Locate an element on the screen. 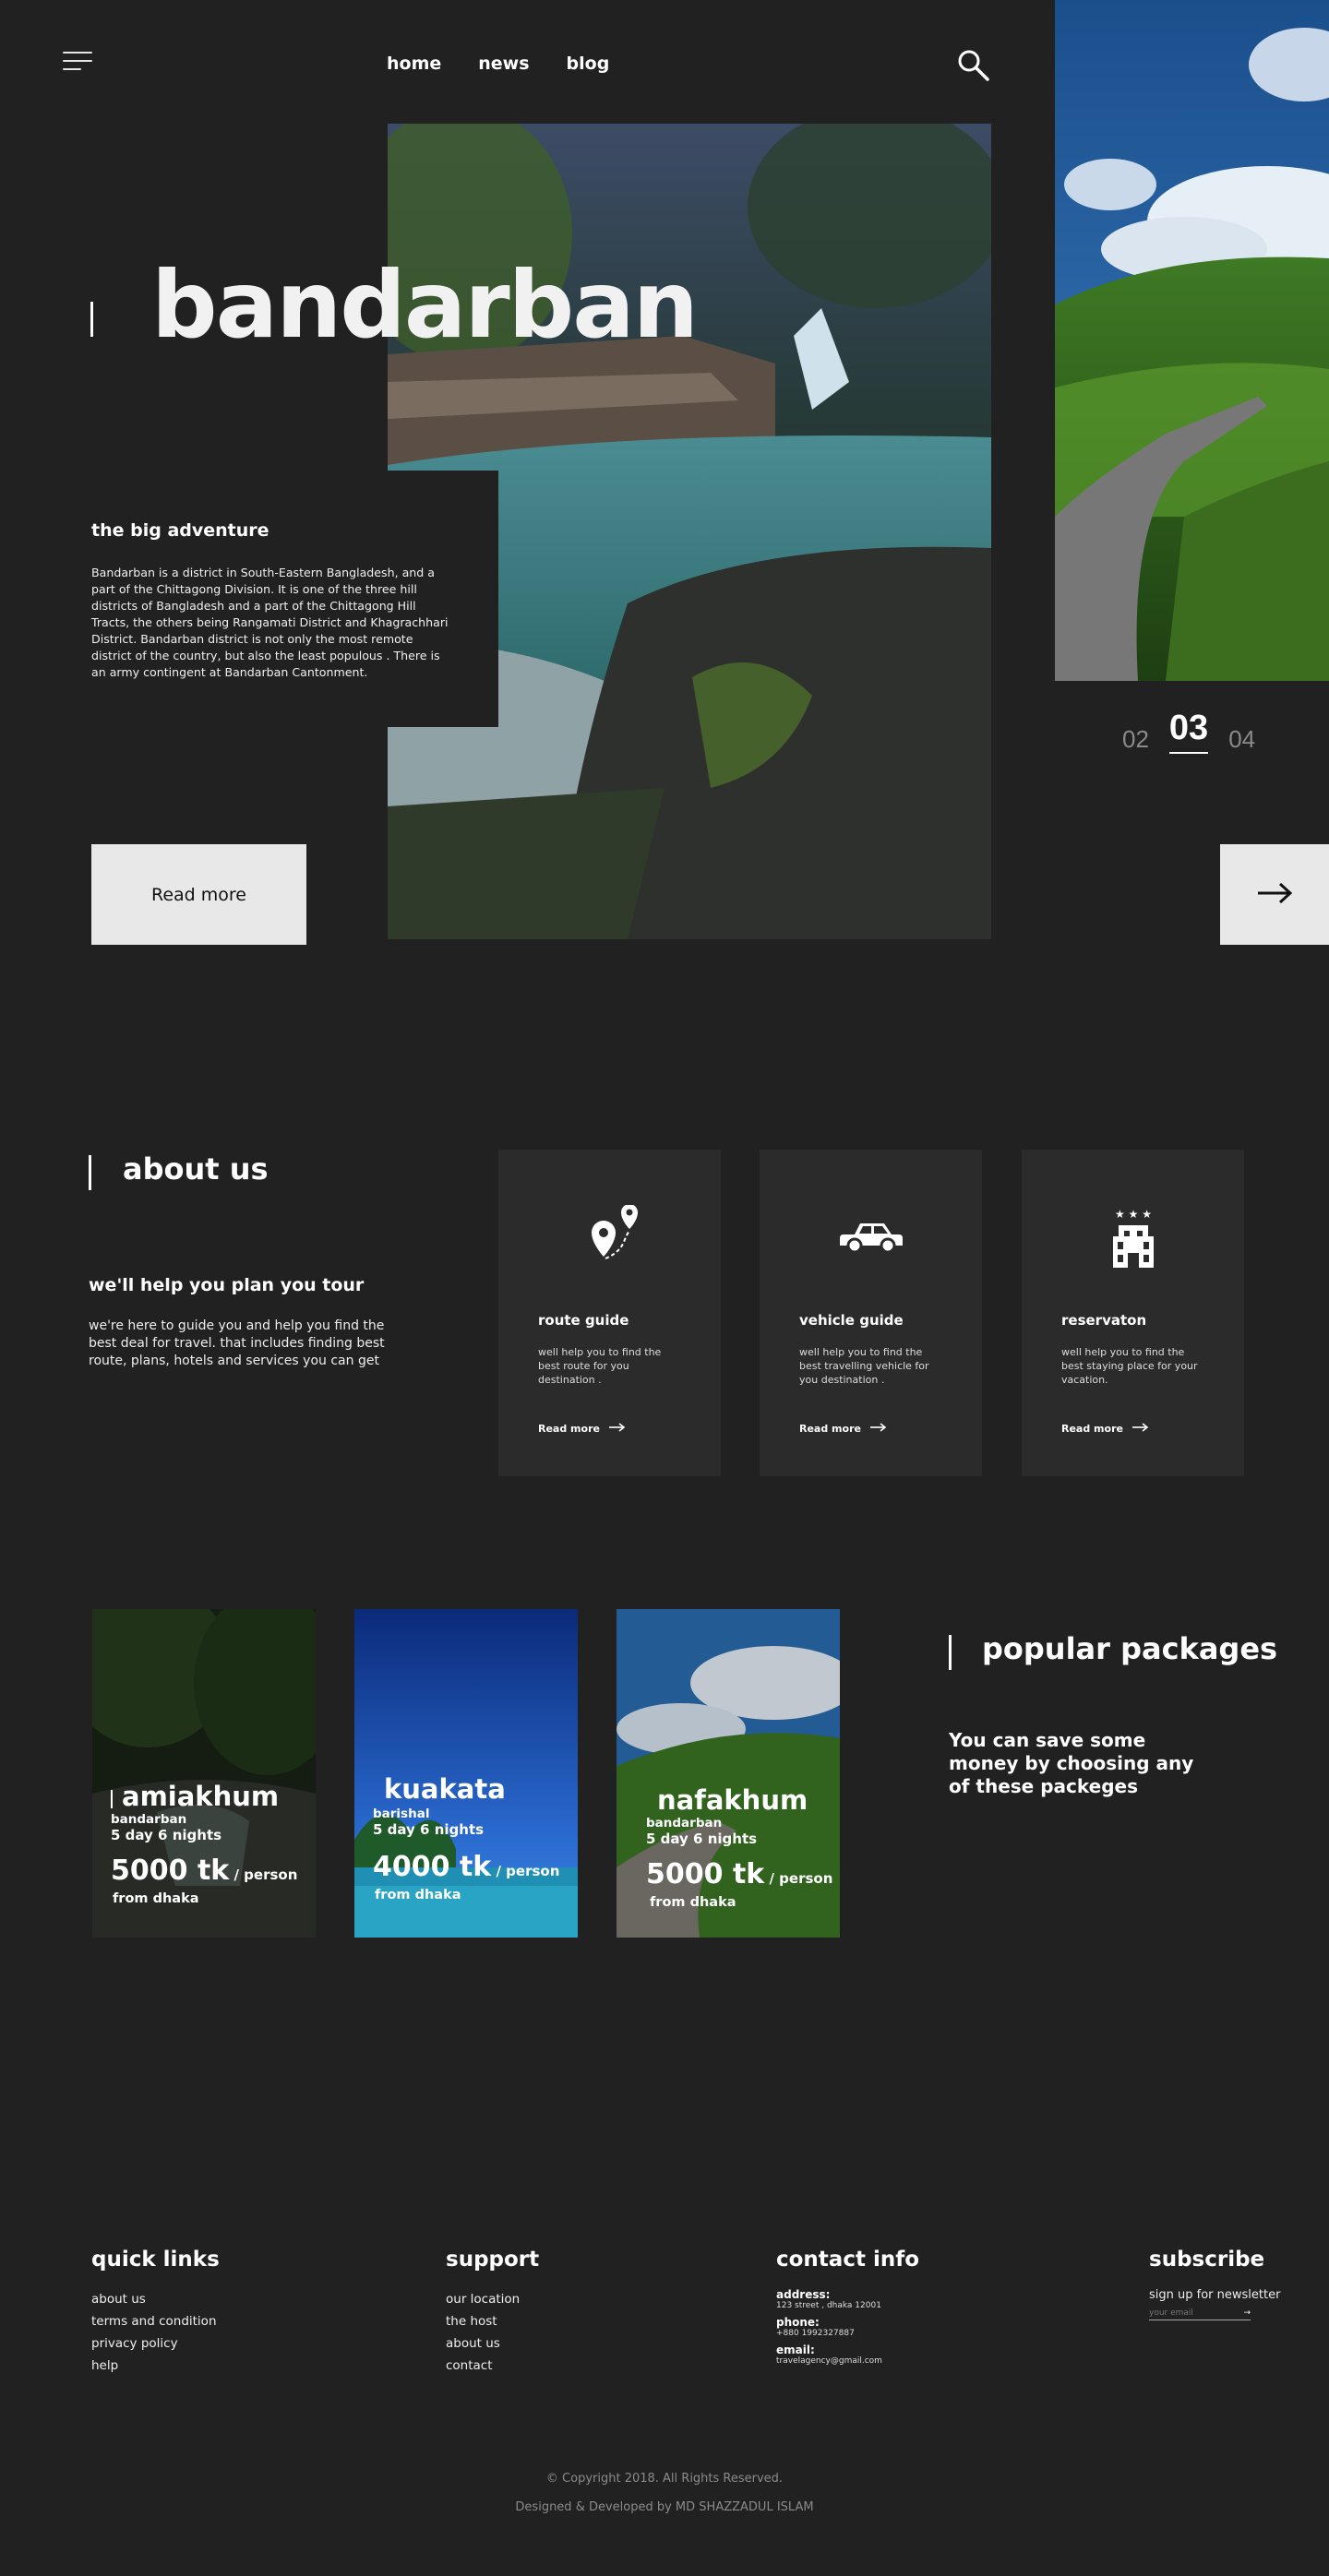 Image resolution: width=1329 pixels, height=2576 pixels. footer-link: help is located at coordinates (156, 2366).